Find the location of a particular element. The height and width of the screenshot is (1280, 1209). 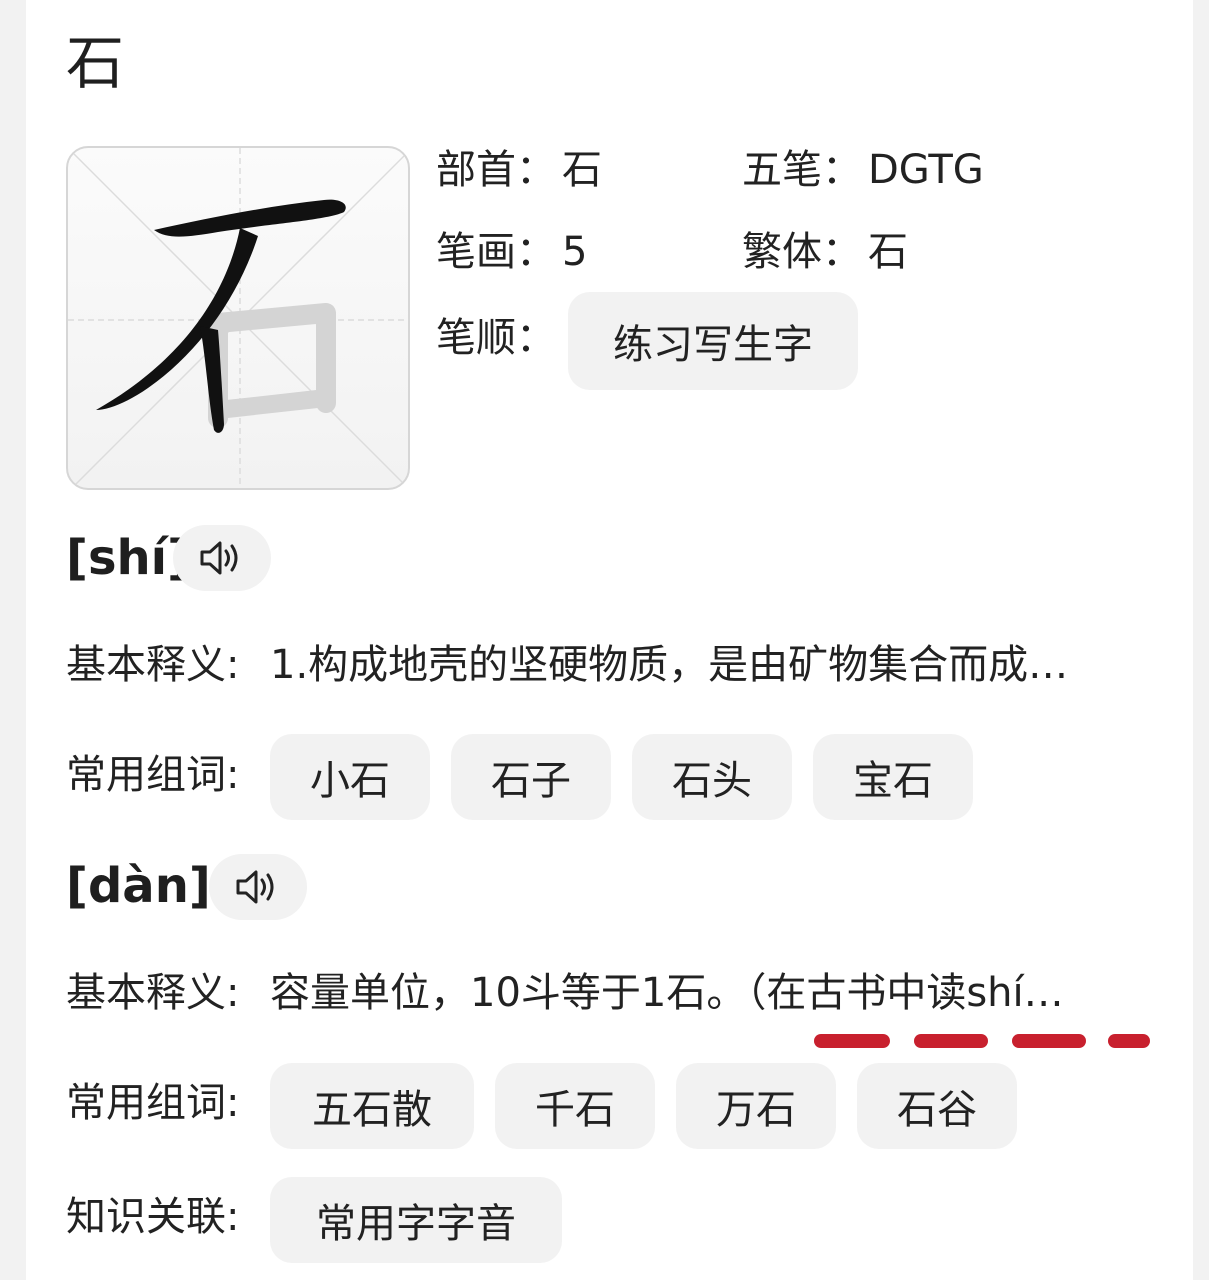

words-label-dan: 常用组词: is located at coordinates (153, 1103).